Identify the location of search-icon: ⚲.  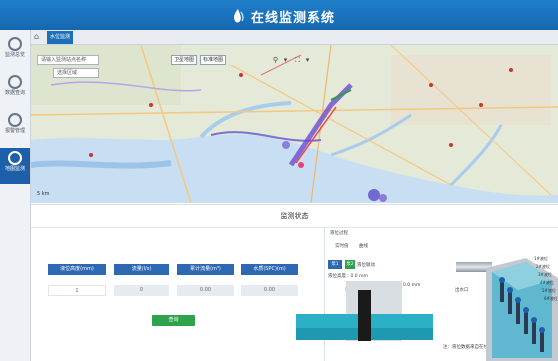
(275, 60).